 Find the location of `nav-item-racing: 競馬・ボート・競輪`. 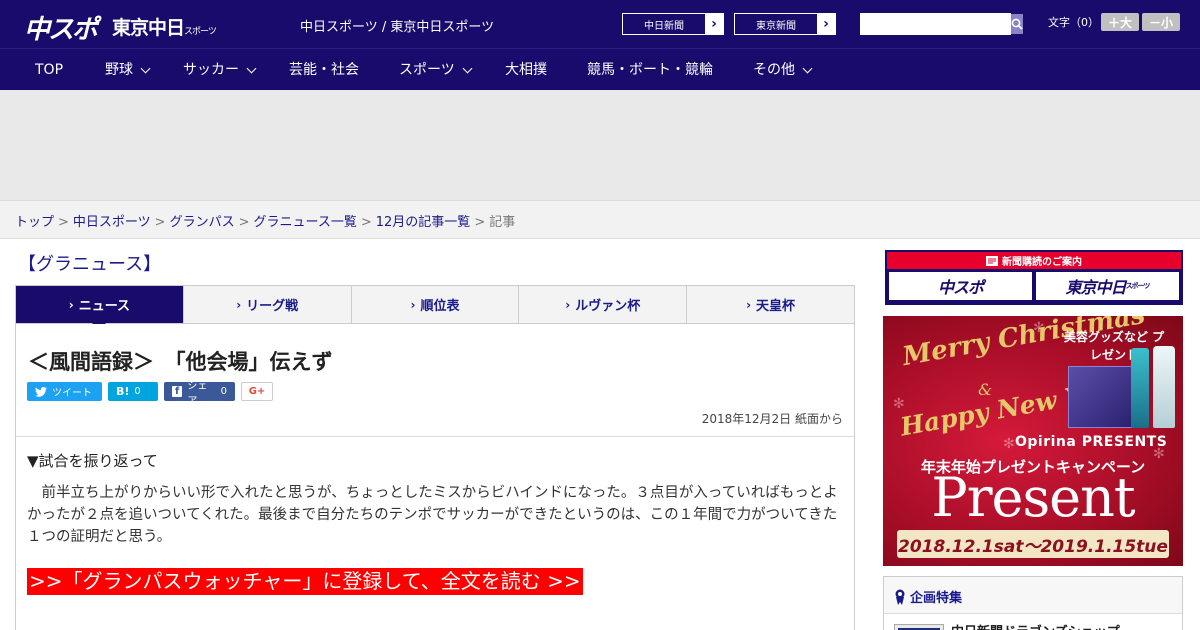

nav-item-racing: 競馬・ボート・競輪 is located at coordinates (650, 70).